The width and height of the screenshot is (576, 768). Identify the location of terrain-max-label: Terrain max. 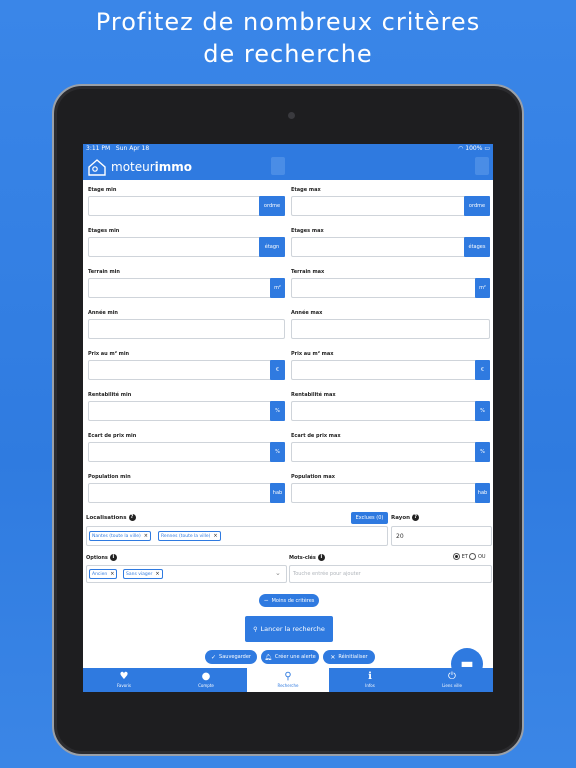
(308, 272).